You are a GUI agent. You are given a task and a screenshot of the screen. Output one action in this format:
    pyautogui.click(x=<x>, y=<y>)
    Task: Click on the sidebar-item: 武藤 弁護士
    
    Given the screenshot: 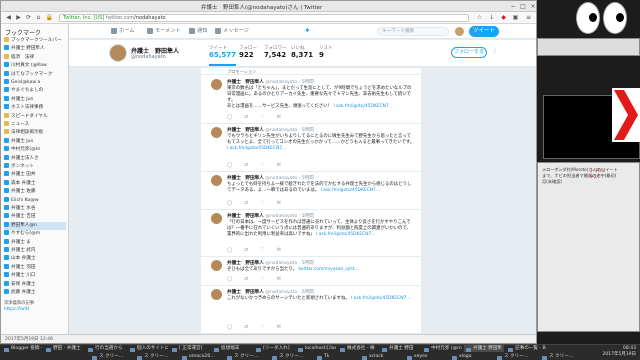 What is the action you would take?
    pyautogui.click(x=35, y=293)
    